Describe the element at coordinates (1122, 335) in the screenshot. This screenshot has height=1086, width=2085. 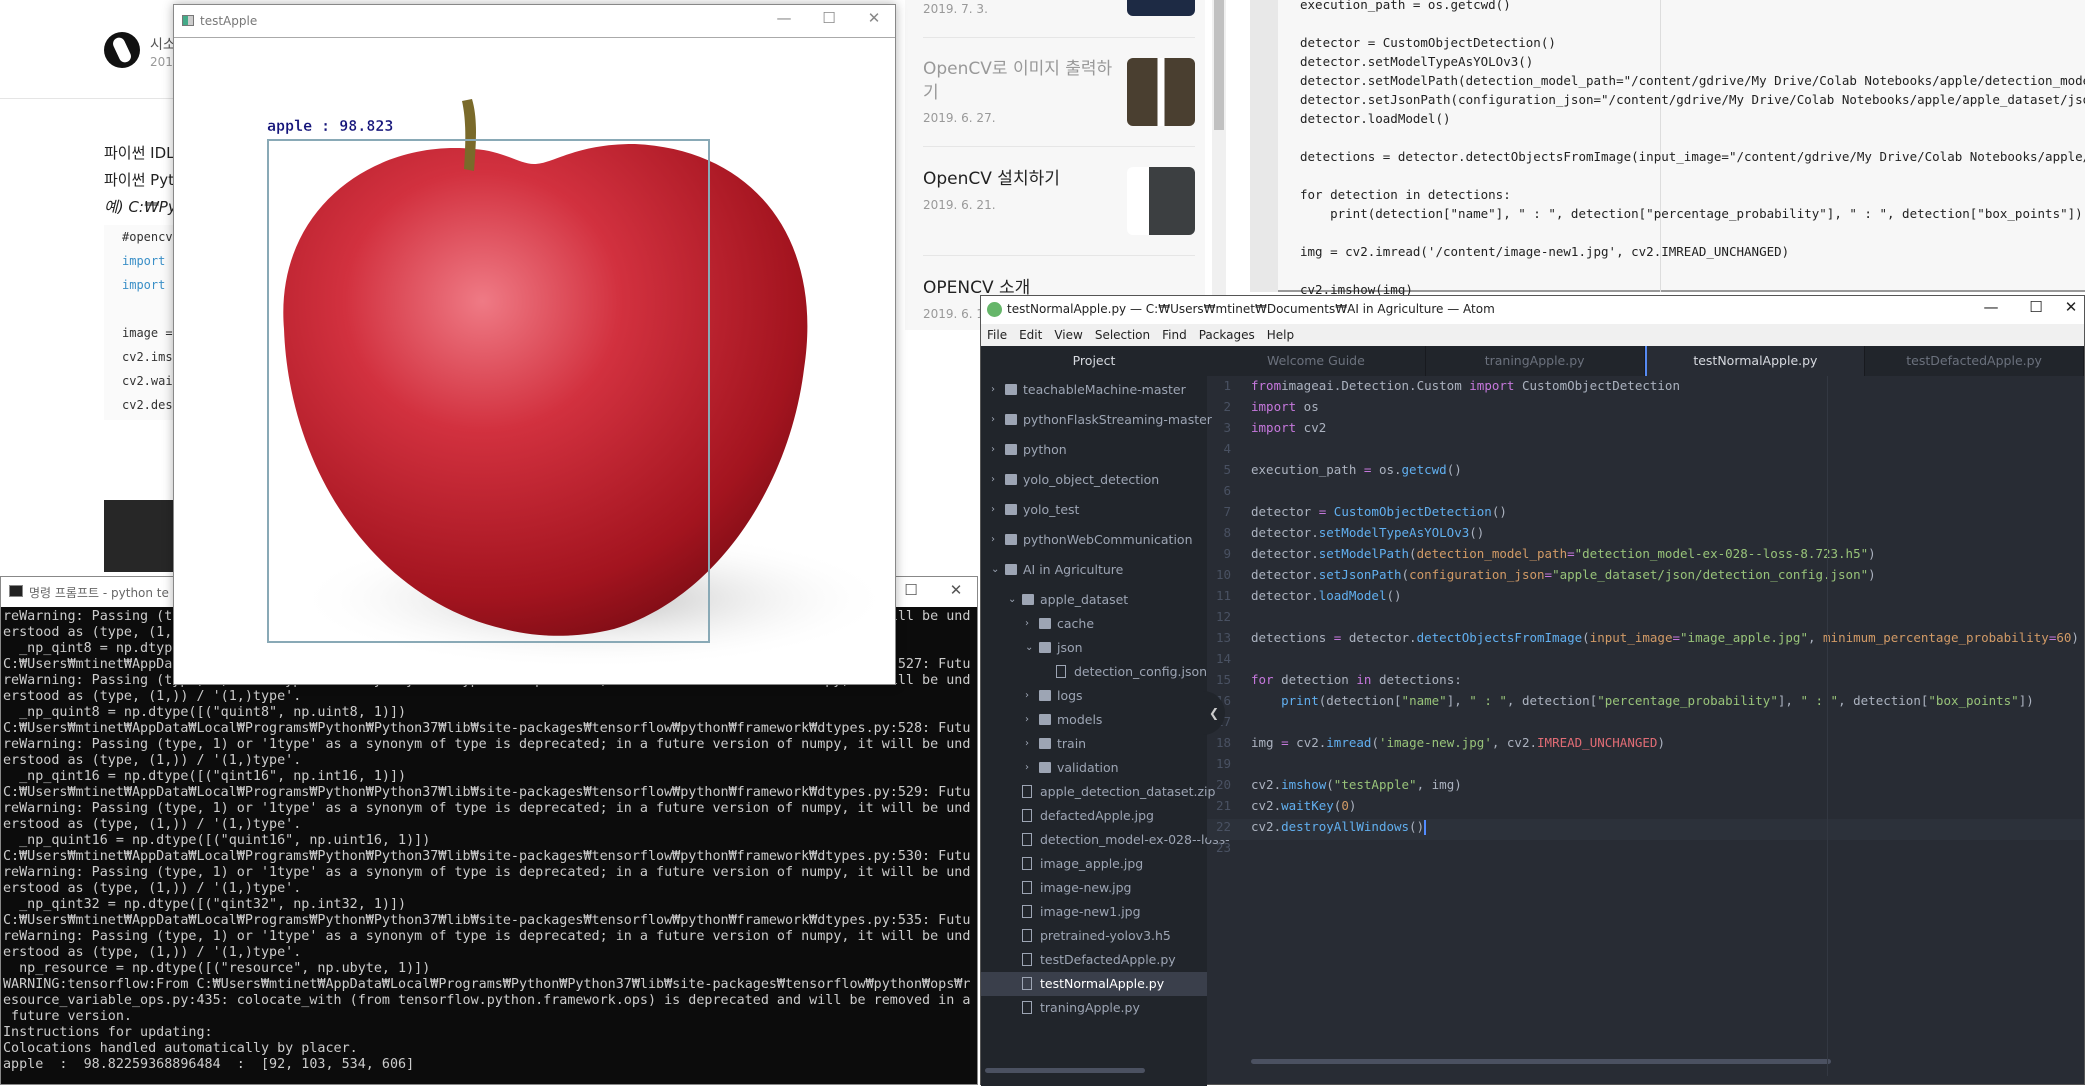
I see `menu-item-selection: Selection` at that location.